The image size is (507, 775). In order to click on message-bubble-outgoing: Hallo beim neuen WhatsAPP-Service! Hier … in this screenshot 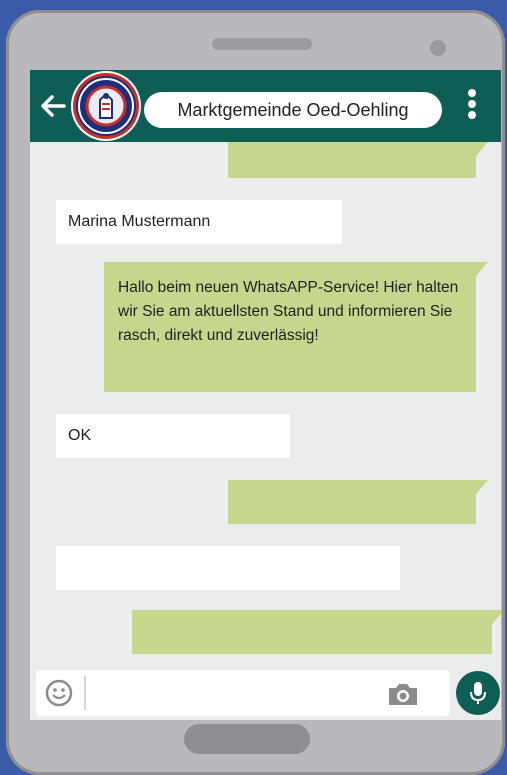, I will do `click(296, 327)`.